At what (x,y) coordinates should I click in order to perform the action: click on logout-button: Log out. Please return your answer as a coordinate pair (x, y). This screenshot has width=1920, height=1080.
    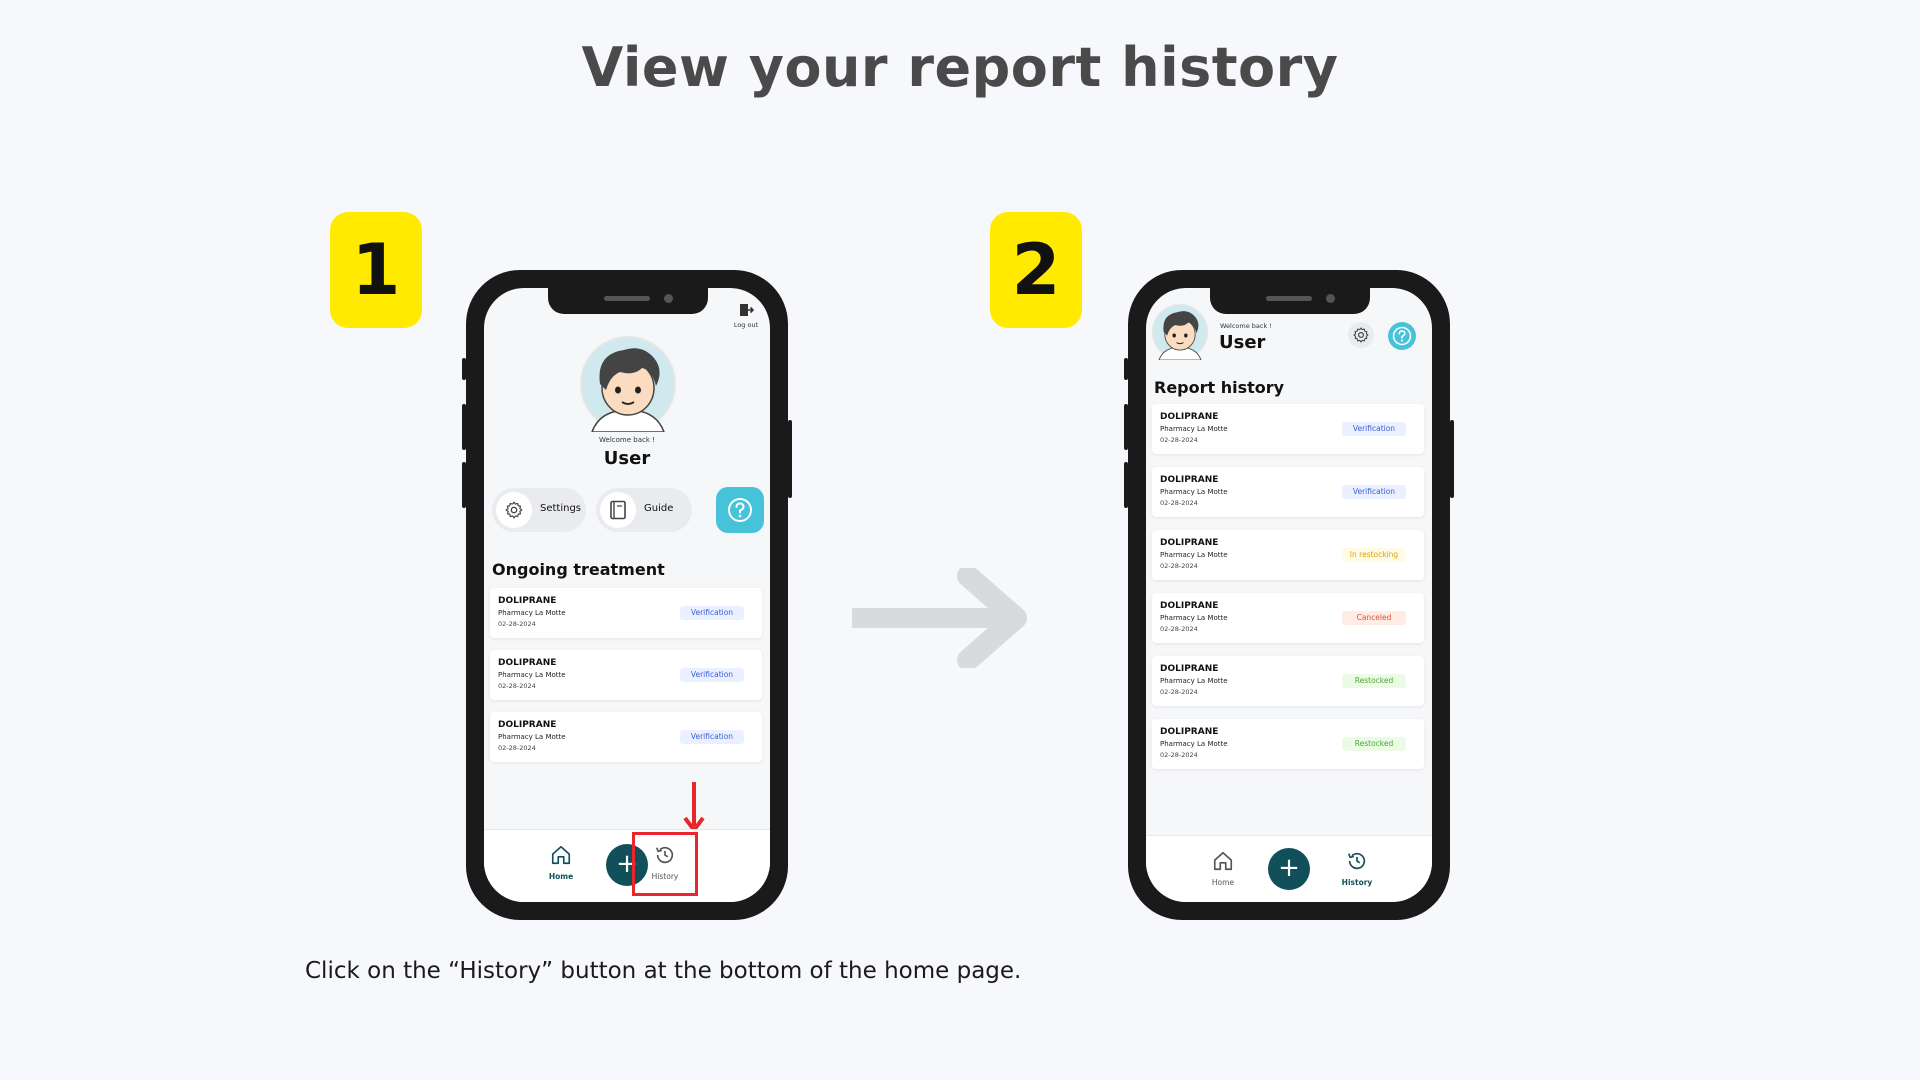
    Looking at the image, I should click on (746, 315).